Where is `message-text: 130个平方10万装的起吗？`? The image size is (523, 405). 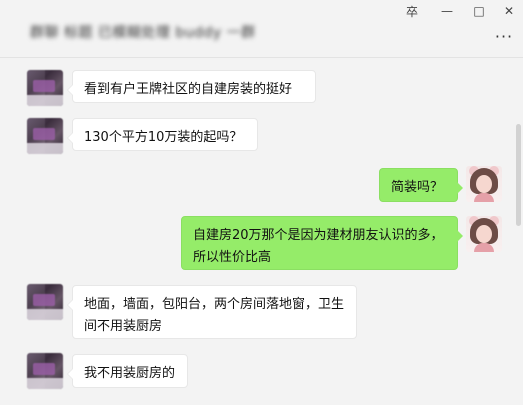
message-text: 130个平方10万装的起吗？ is located at coordinates (163, 137).